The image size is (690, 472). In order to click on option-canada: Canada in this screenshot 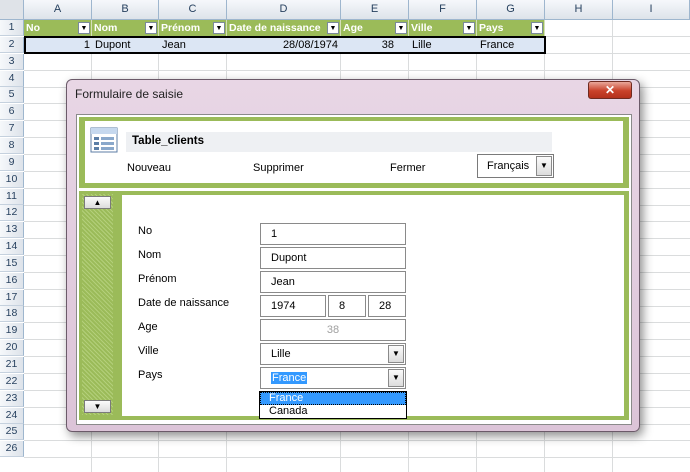, I will do `click(333, 411)`.